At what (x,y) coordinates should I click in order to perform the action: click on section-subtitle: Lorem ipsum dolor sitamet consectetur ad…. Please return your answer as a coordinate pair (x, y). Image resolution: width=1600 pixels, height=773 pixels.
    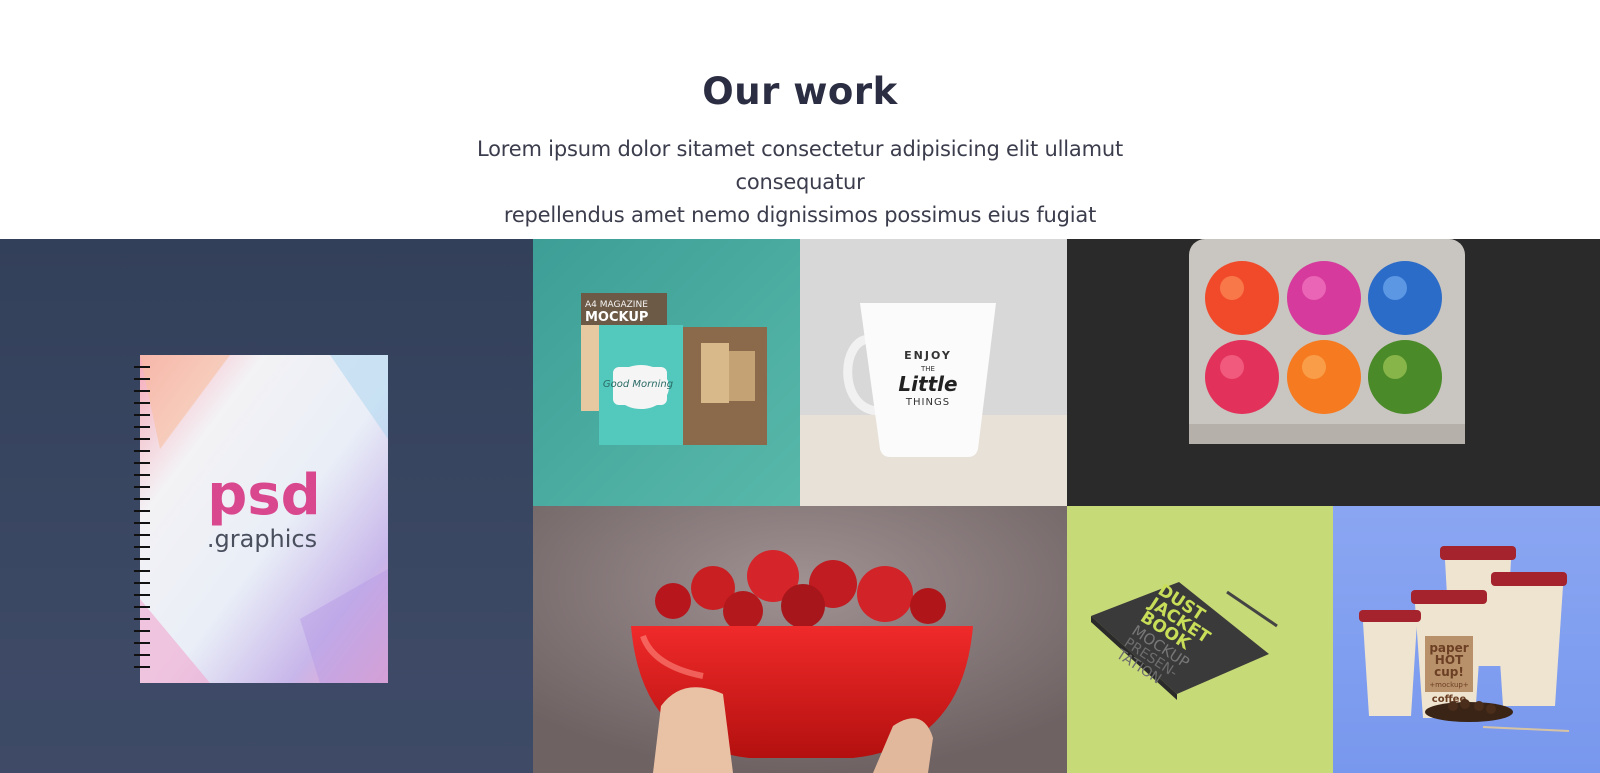
    Looking at the image, I should click on (800, 182).